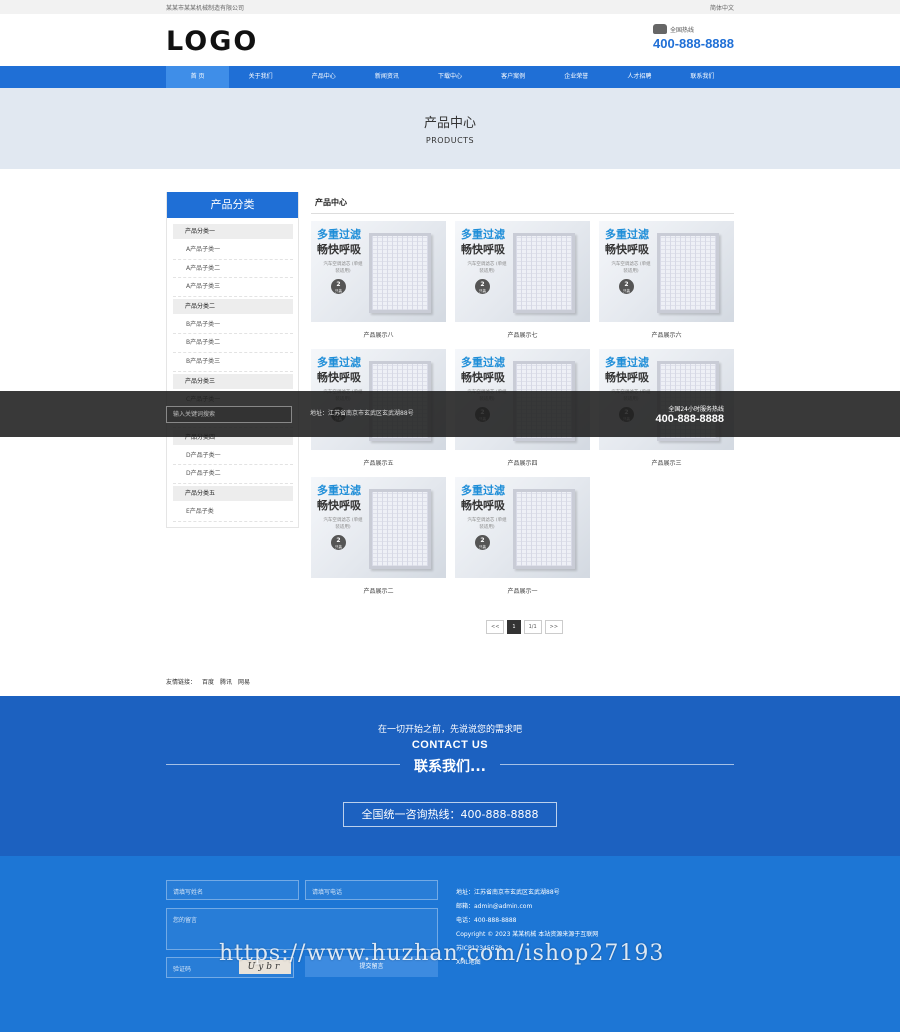  What do you see at coordinates (378, 334) in the screenshot?
I see `product-caption: 产品展示八` at bounding box center [378, 334].